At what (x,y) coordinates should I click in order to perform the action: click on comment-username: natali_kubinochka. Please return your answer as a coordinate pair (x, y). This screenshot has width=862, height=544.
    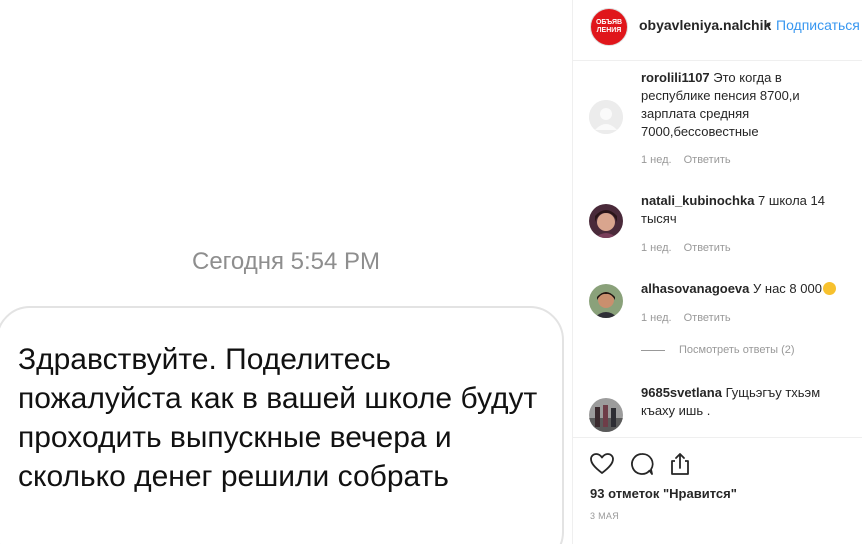
    Looking at the image, I should click on (697, 200).